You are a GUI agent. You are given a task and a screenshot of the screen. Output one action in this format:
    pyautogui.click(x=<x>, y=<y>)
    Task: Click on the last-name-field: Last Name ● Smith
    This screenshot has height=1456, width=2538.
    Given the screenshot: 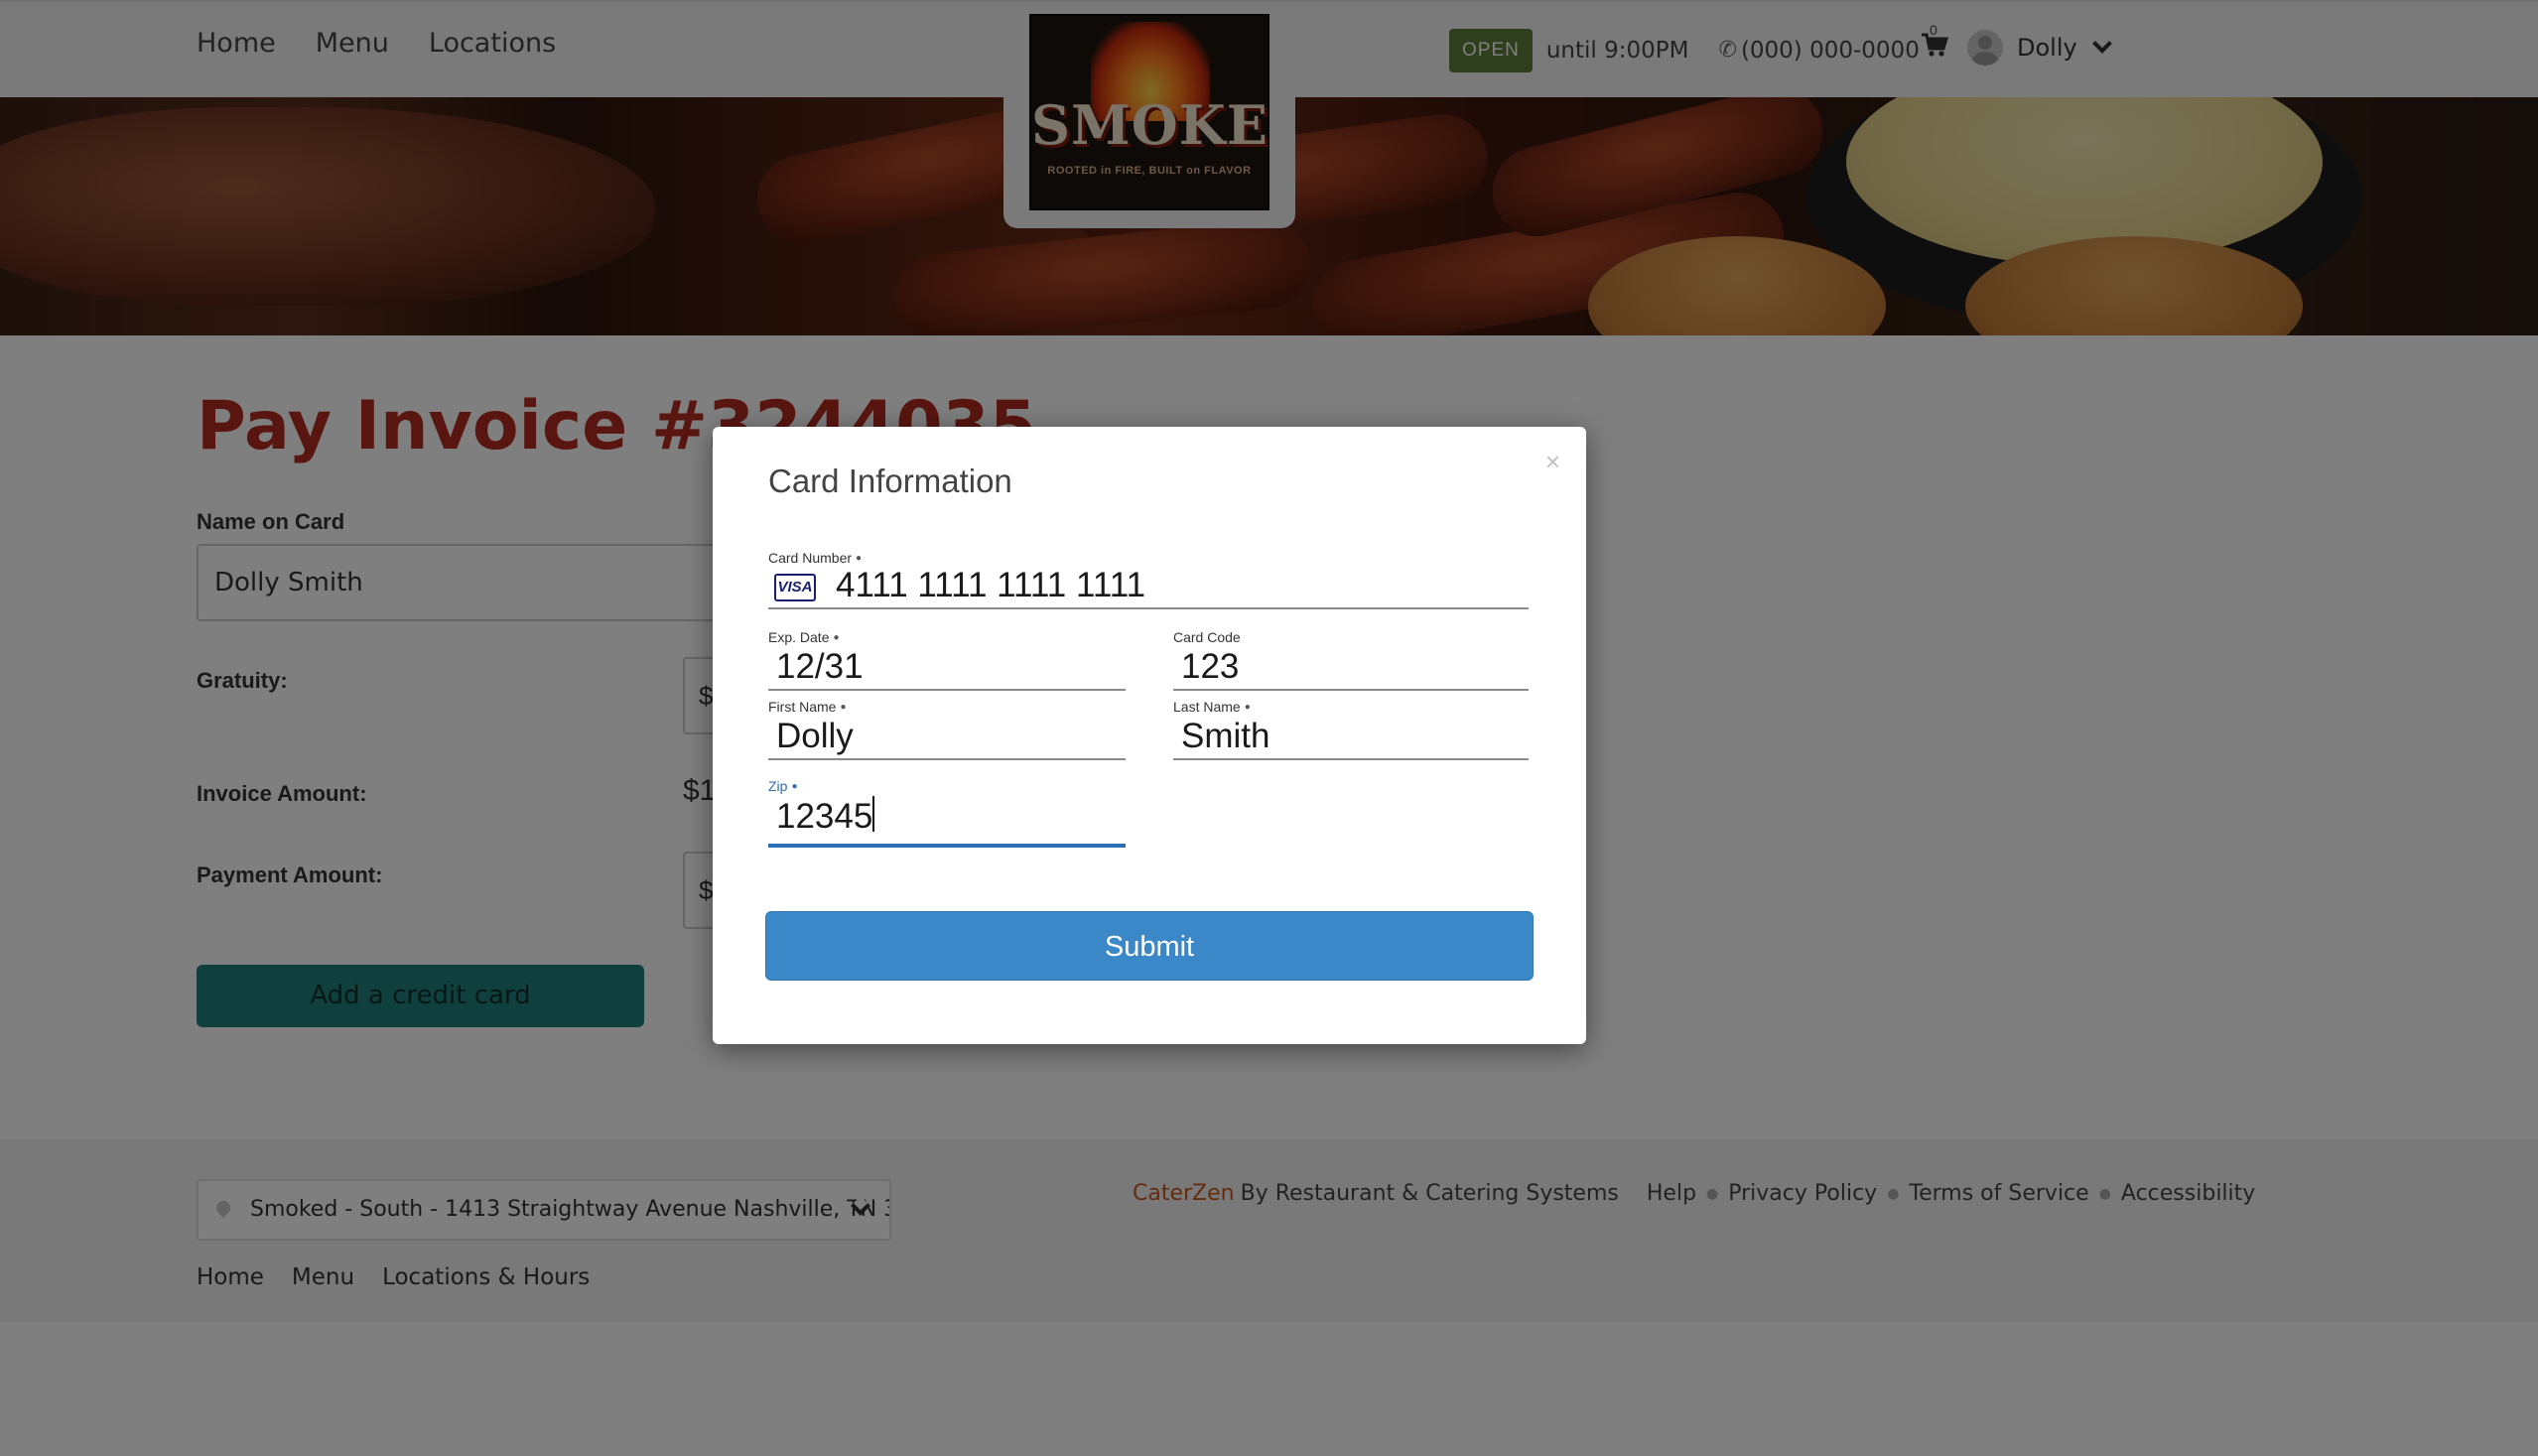 What is the action you would take?
    pyautogui.click(x=1351, y=729)
    